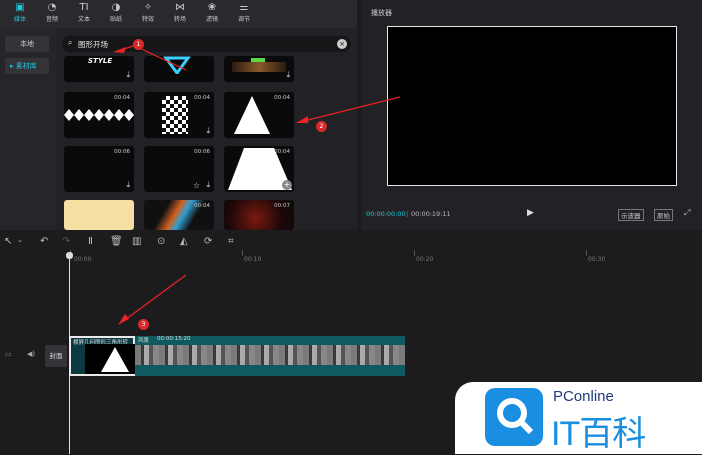 The height and width of the screenshot is (455, 702). What do you see at coordinates (321, 126) in the screenshot?
I see `annotation-2: 2` at bounding box center [321, 126].